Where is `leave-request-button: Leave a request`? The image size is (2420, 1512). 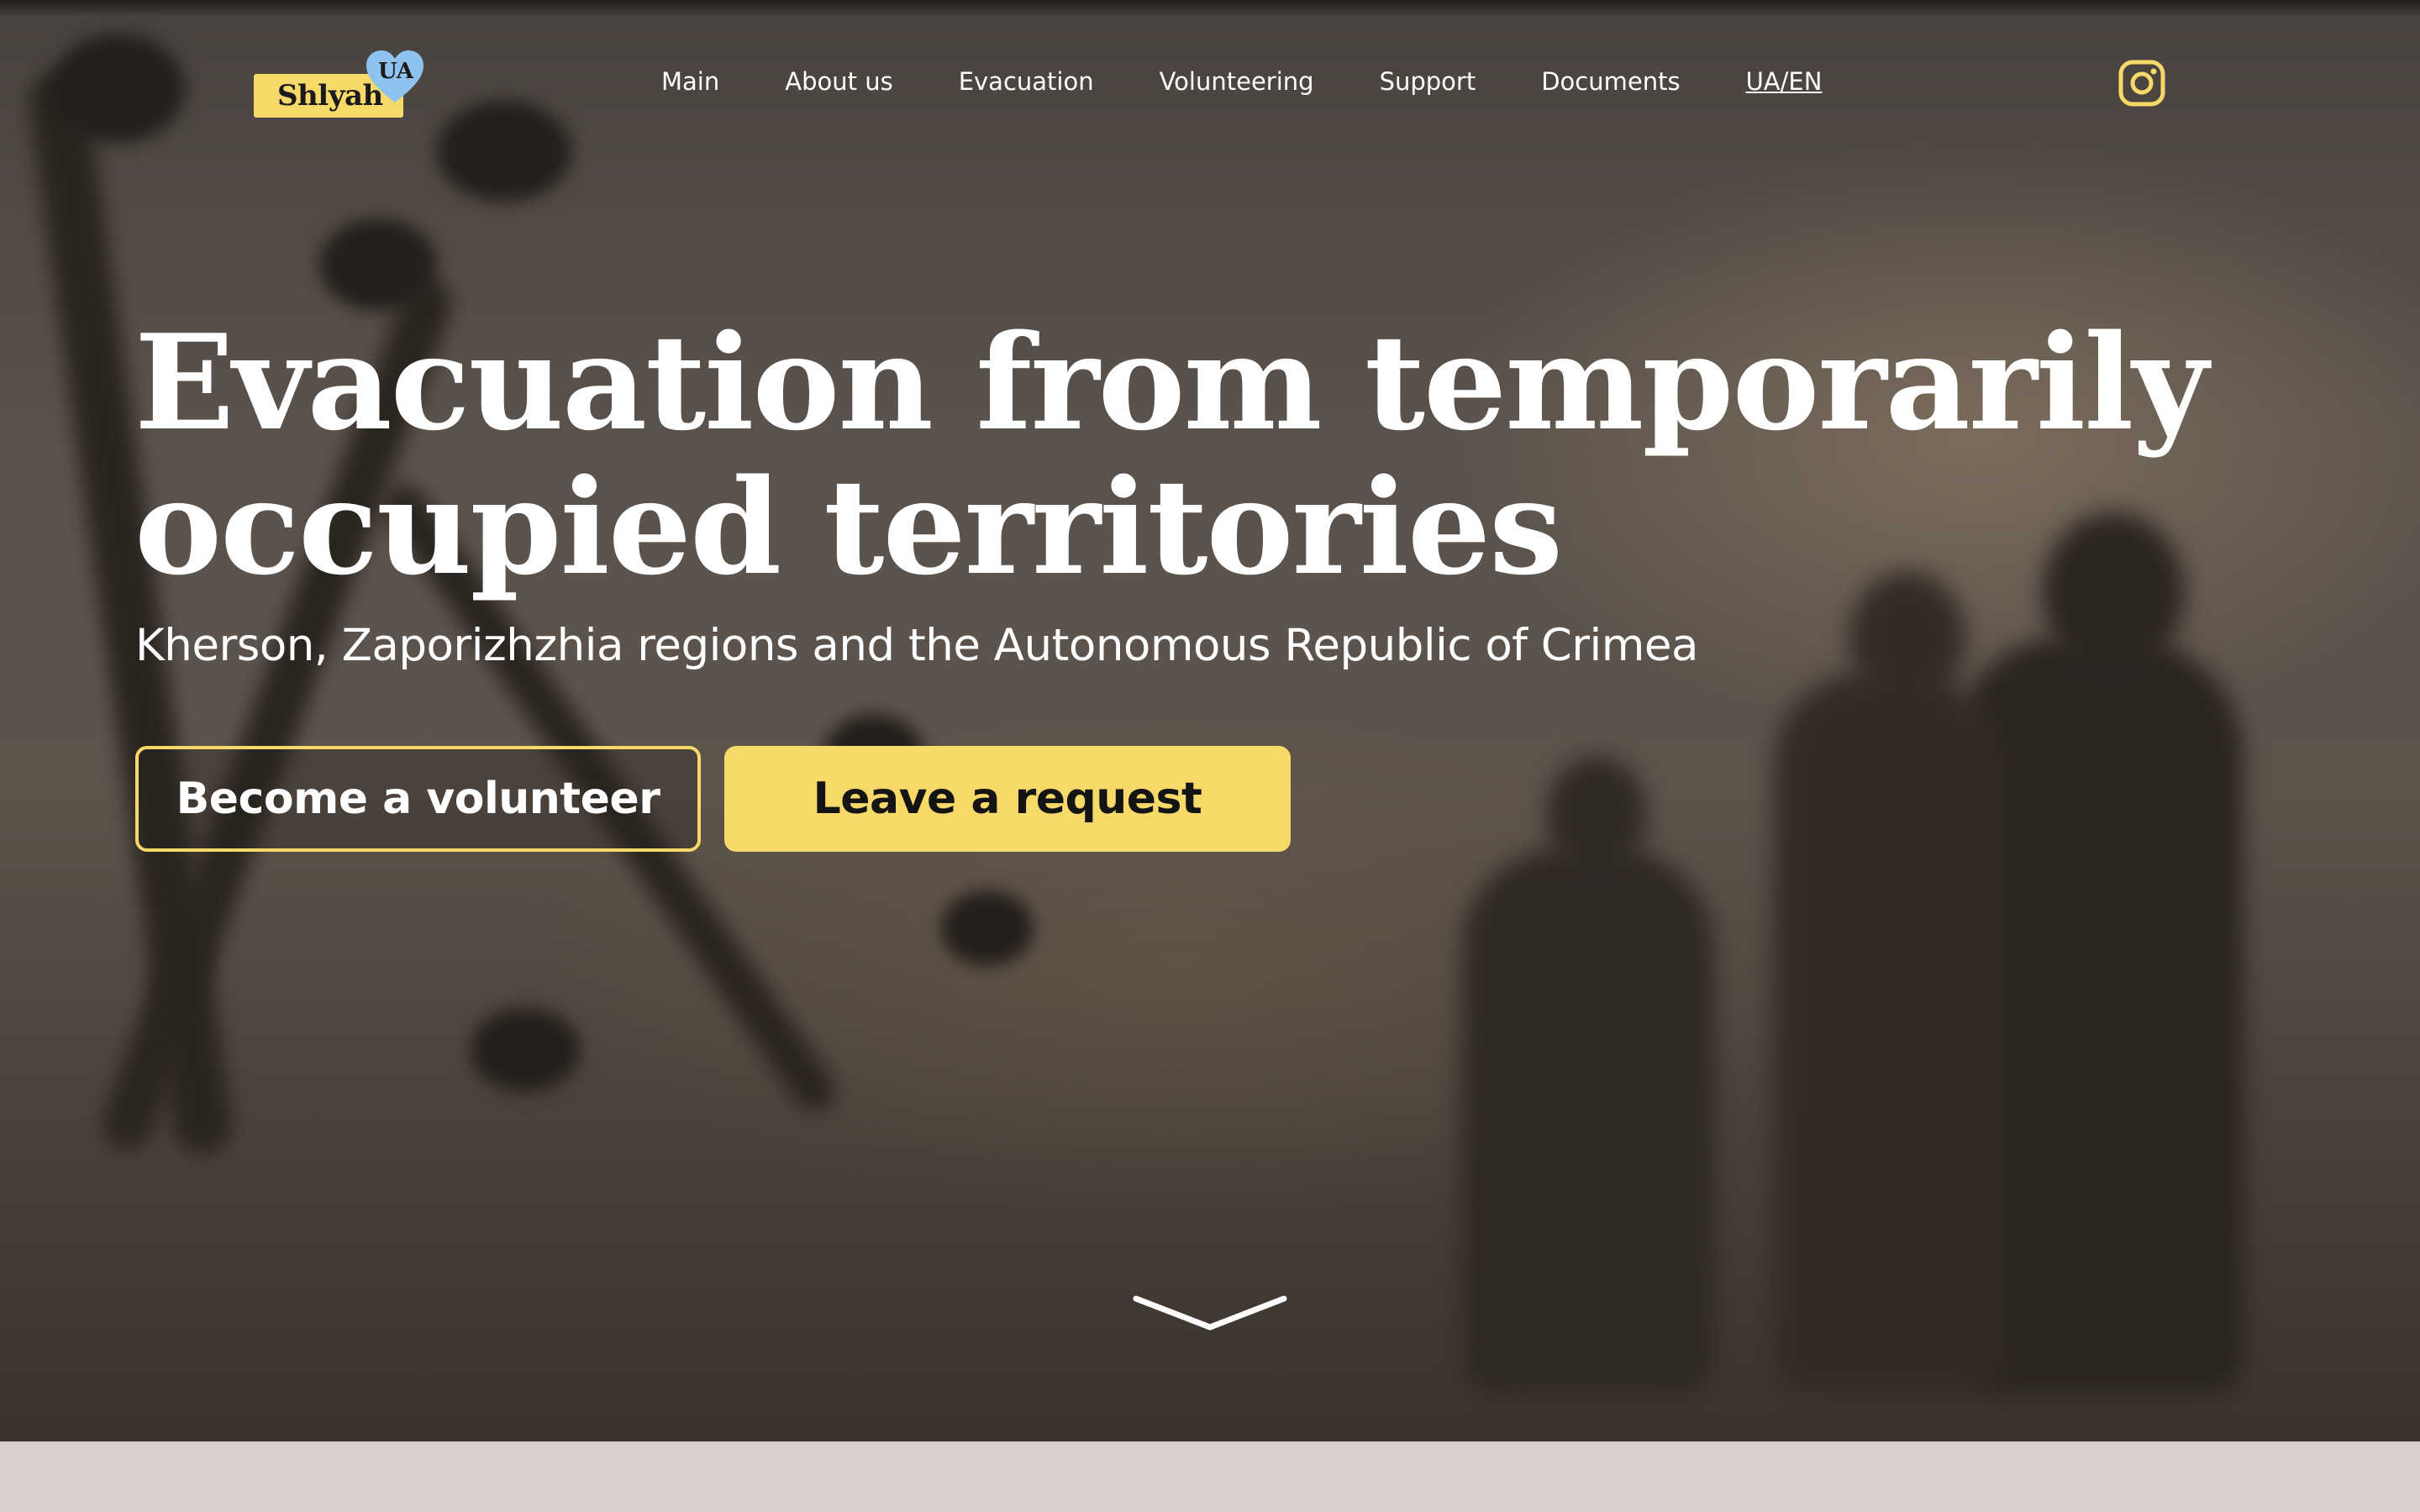
leave-request-button: Leave a request is located at coordinates (1007, 799).